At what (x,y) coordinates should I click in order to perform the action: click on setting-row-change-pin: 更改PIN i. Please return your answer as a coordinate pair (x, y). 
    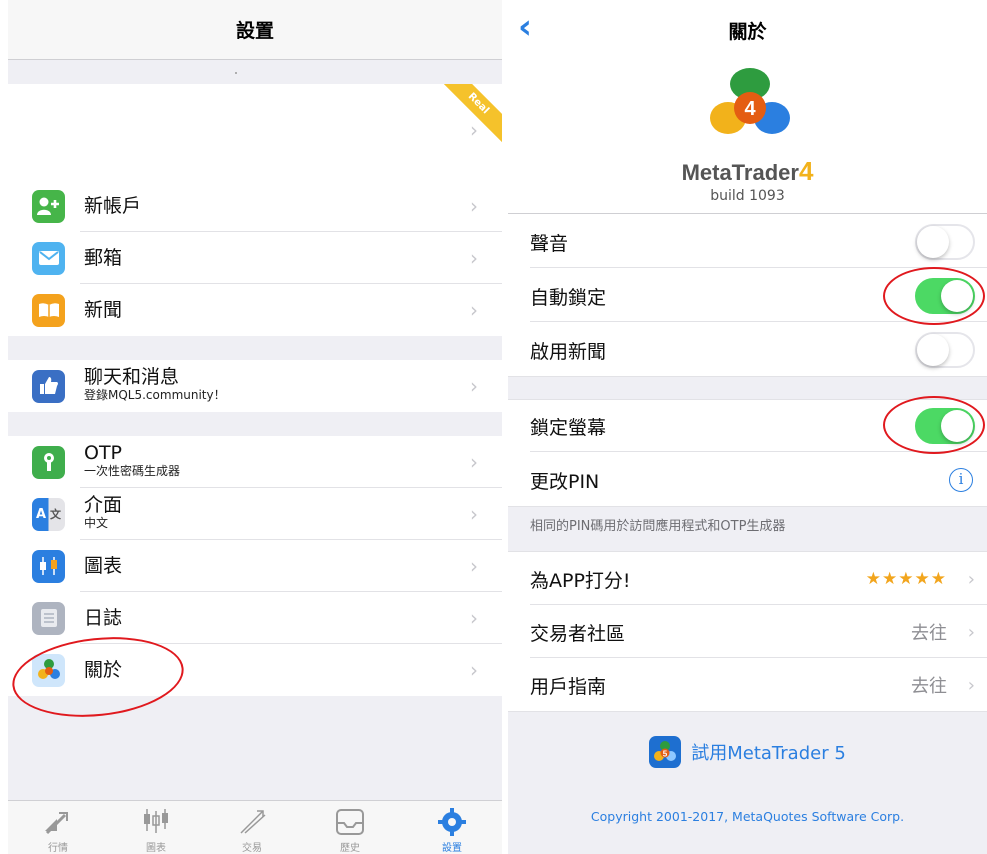
    Looking at the image, I should click on (747, 480).